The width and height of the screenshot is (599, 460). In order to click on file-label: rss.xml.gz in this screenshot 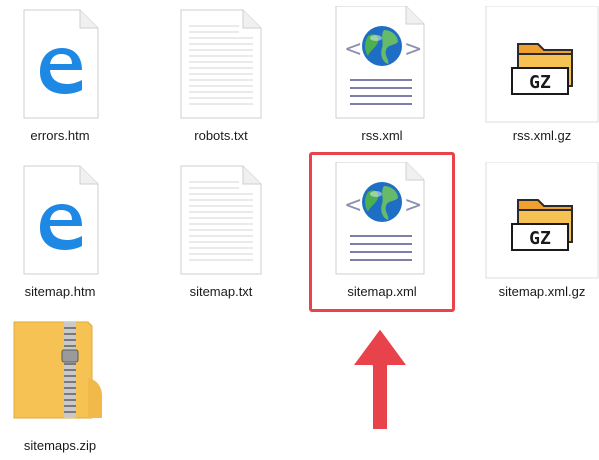, I will do `click(542, 135)`.